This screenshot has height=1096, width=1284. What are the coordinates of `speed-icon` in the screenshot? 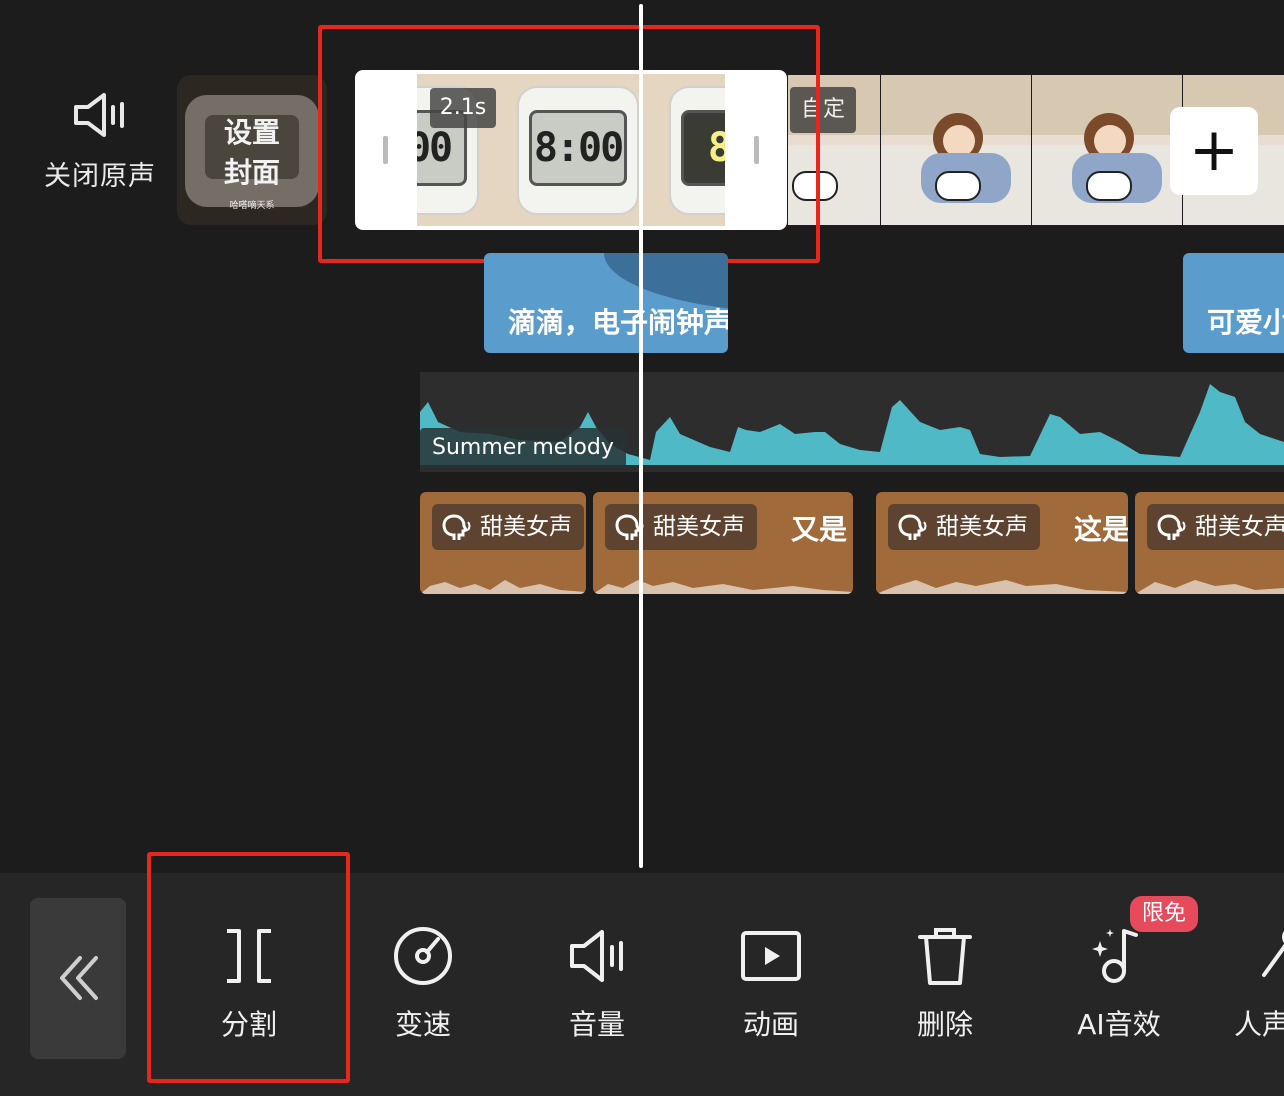 It's located at (423, 956).